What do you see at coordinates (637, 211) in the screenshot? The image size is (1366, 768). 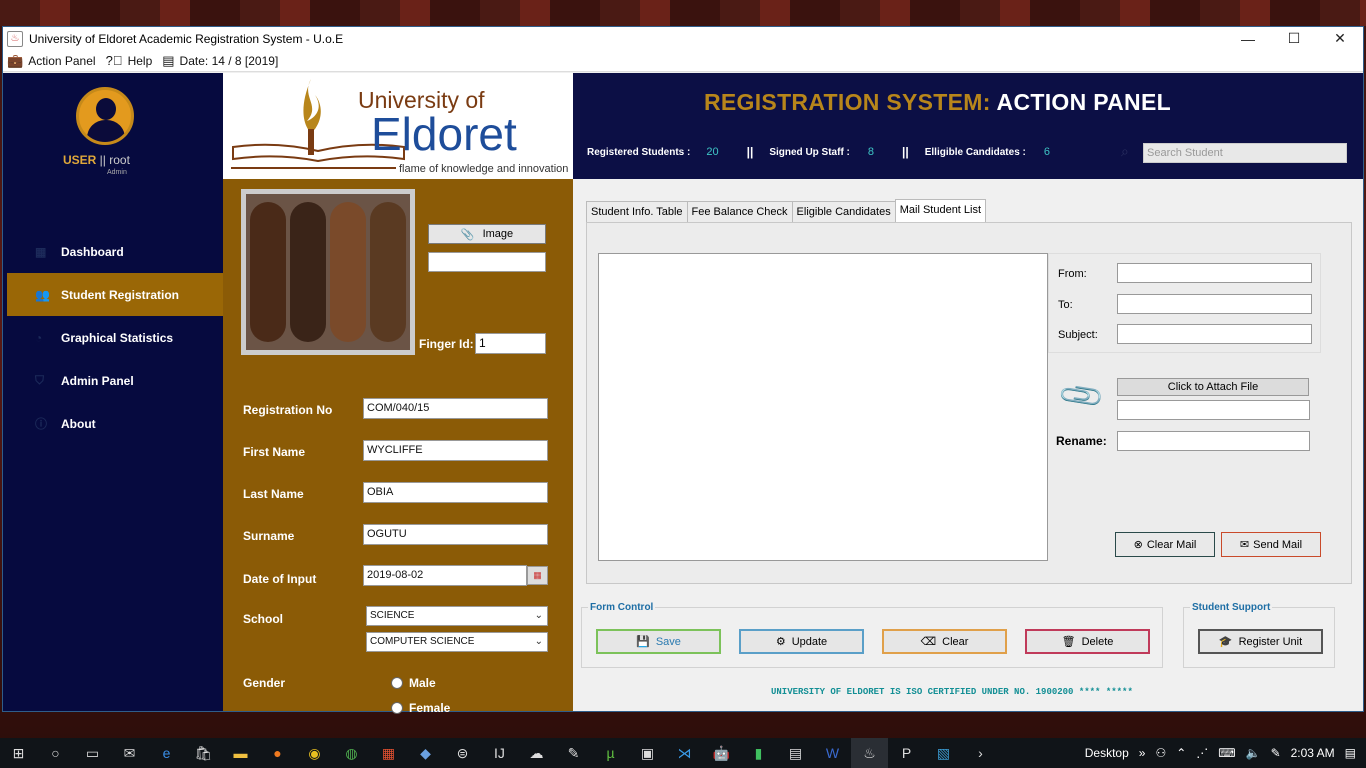 I see `tab-student-info-table: Student Info. Table` at bounding box center [637, 211].